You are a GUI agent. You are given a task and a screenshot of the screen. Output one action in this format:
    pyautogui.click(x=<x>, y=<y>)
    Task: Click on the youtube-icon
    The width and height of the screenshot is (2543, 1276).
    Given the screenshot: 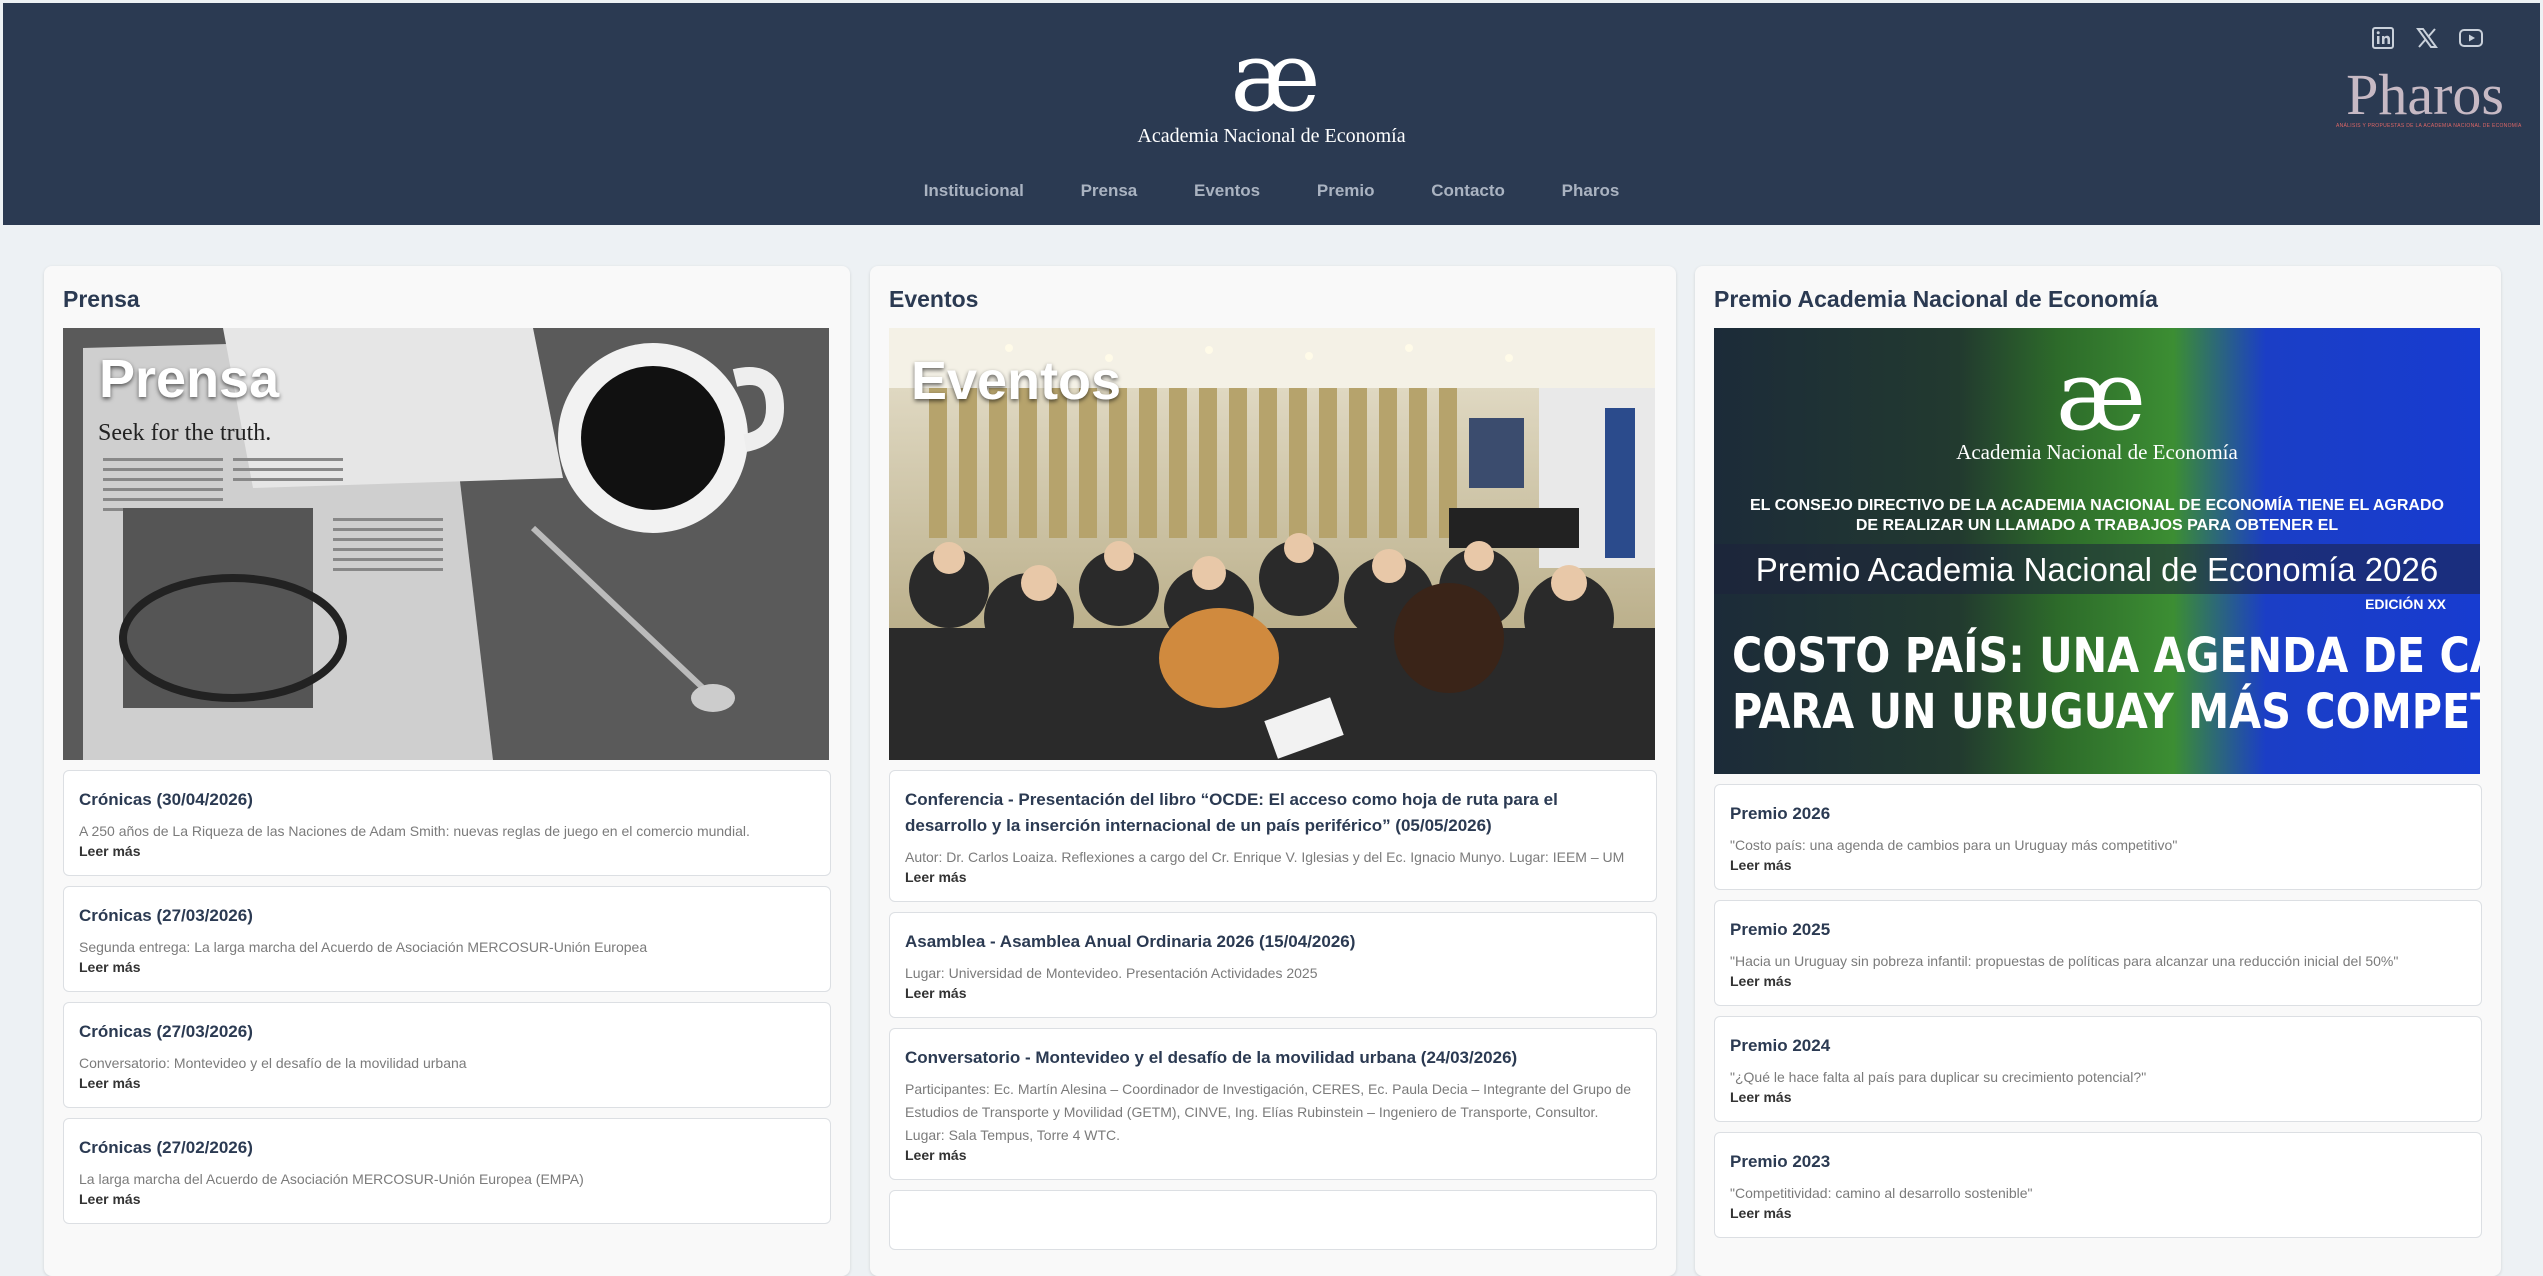 What is the action you would take?
    pyautogui.click(x=2471, y=38)
    